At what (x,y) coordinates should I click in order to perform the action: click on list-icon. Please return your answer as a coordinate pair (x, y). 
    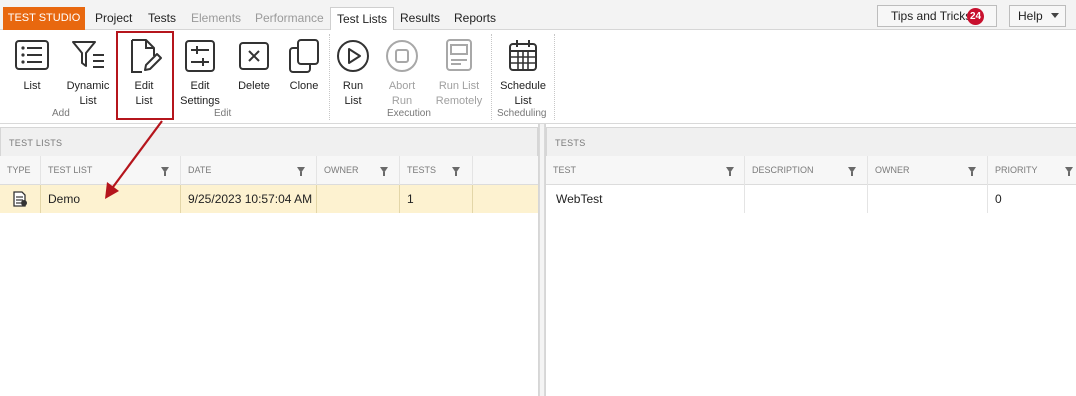
    Looking at the image, I should click on (32, 55).